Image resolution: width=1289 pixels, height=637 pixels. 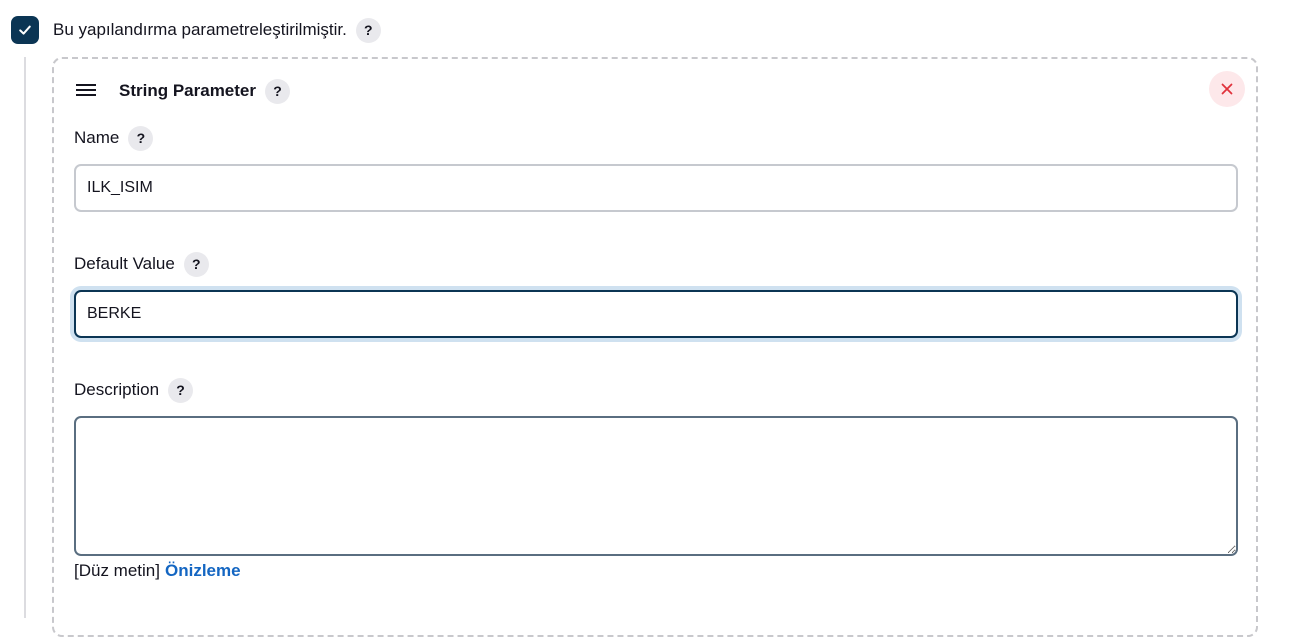 I want to click on parameterized-help-icon: ?, so click(x=368, y=30).